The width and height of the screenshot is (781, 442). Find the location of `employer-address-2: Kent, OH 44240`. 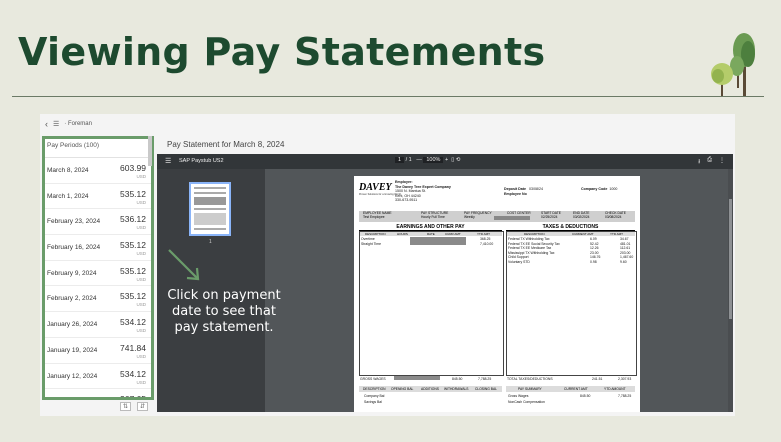

employer-address-2: Kent, OH 44240 is located at coordinates (408, 195).